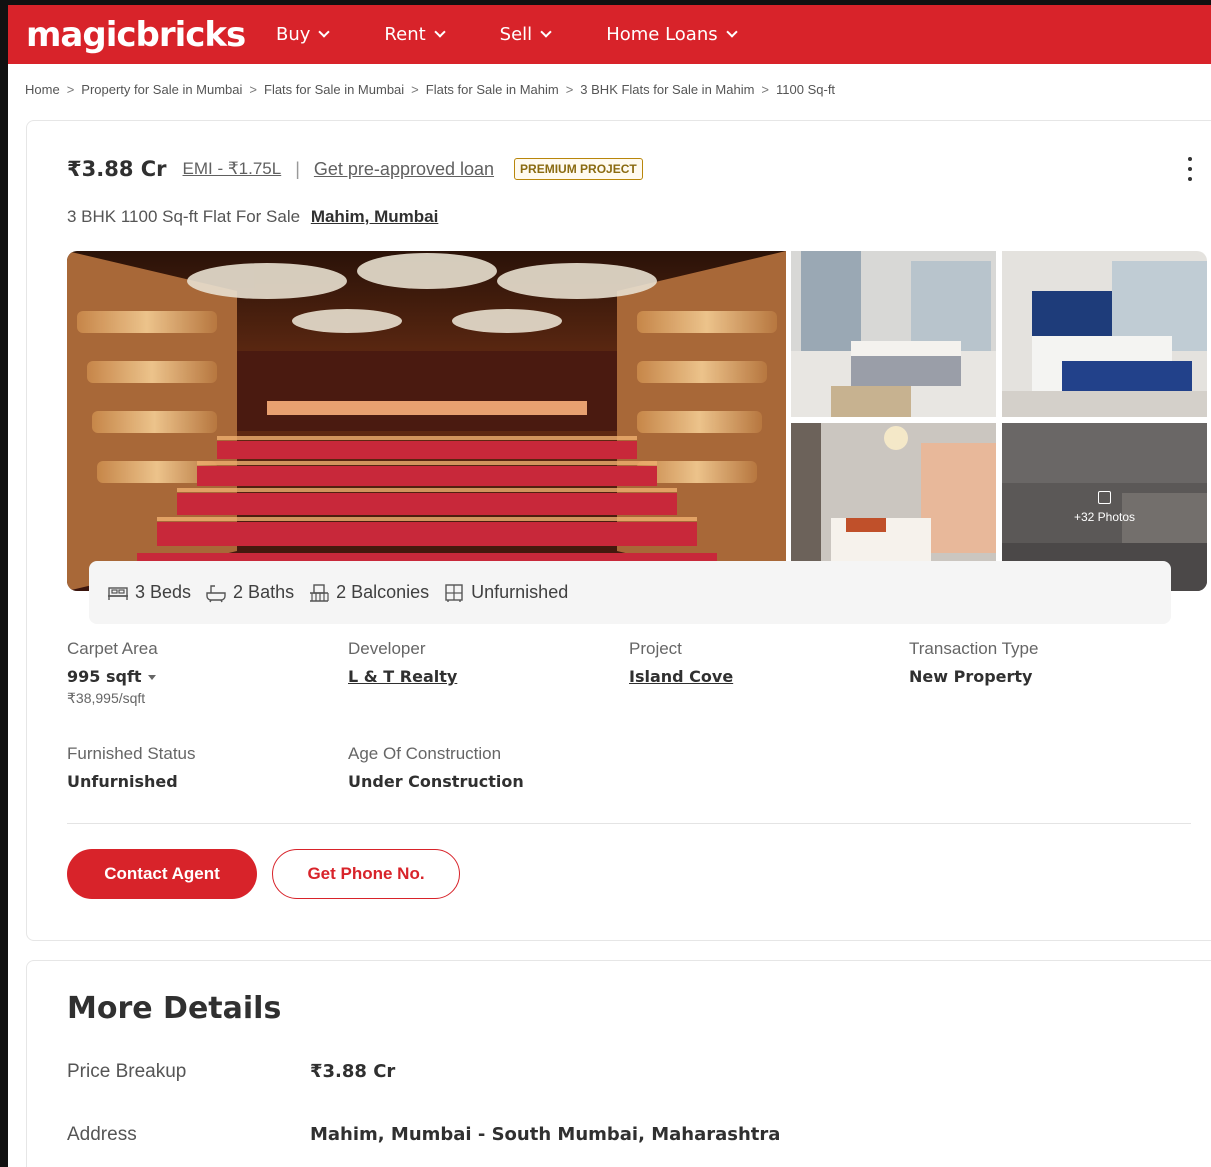  I want to click on project: Project Island Cove, so click(681, 662).